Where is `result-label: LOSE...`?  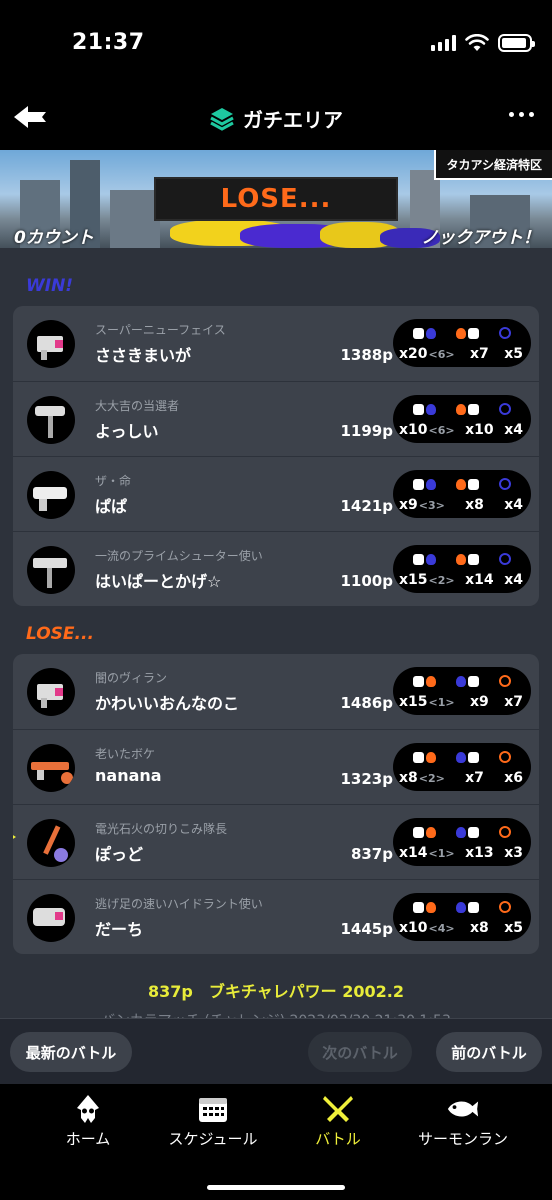
result-label: LOSE... is located at coordinates (276, 199).